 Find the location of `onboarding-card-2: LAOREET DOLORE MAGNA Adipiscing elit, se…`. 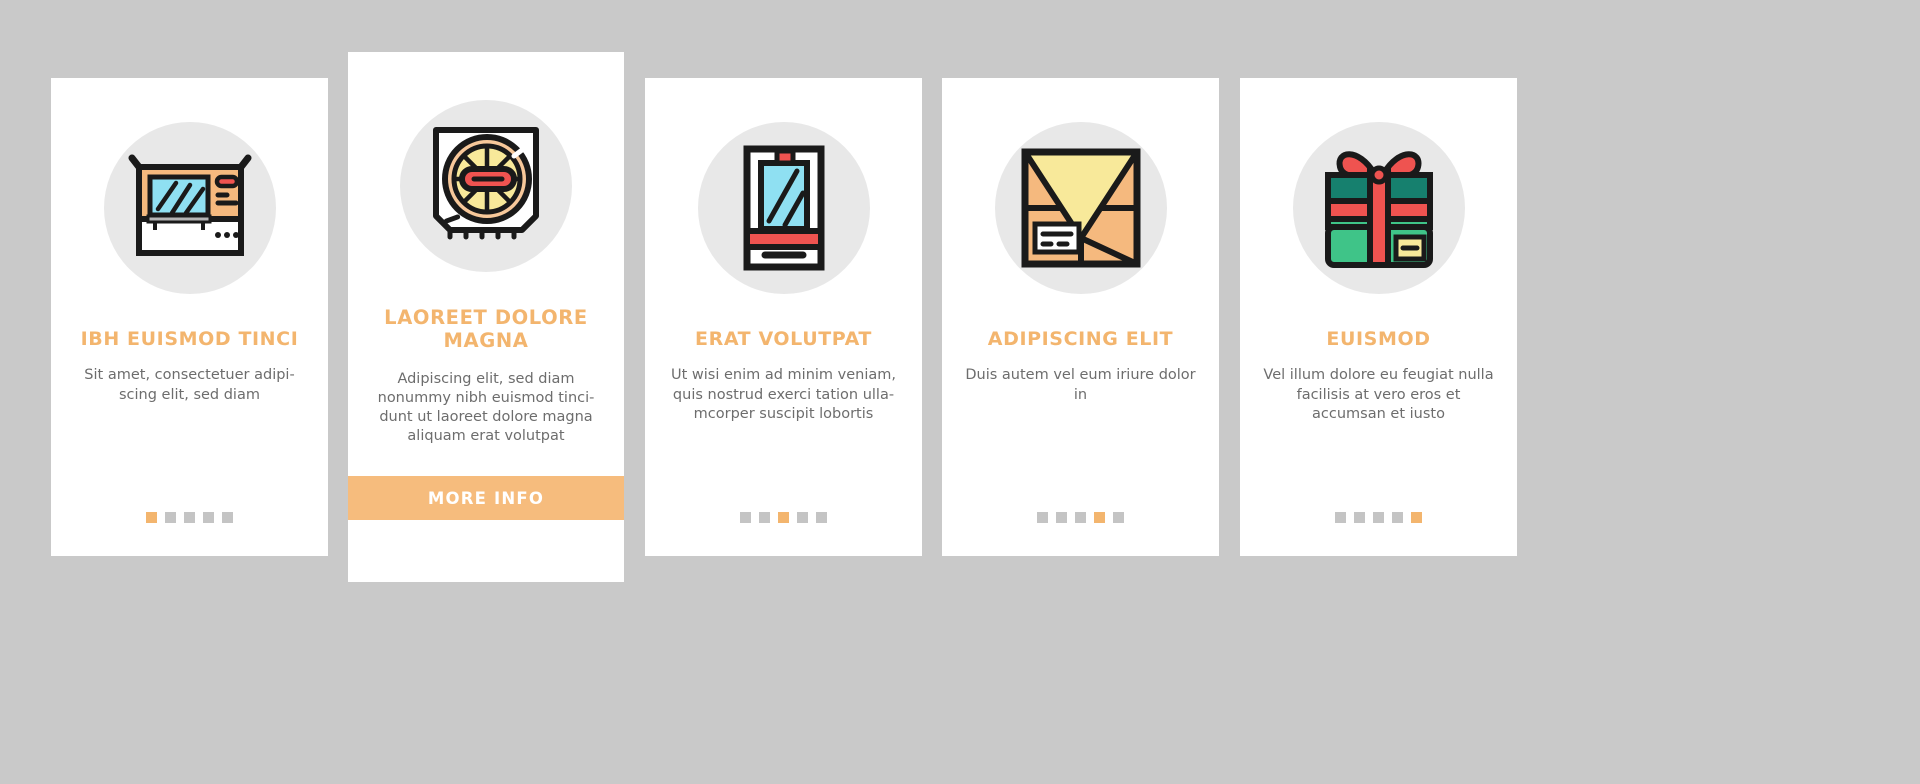

onboarding-card-2: LAOREET DOLORE MAGNA Adipiscing elit, se… is located at coordinates (486, 317).